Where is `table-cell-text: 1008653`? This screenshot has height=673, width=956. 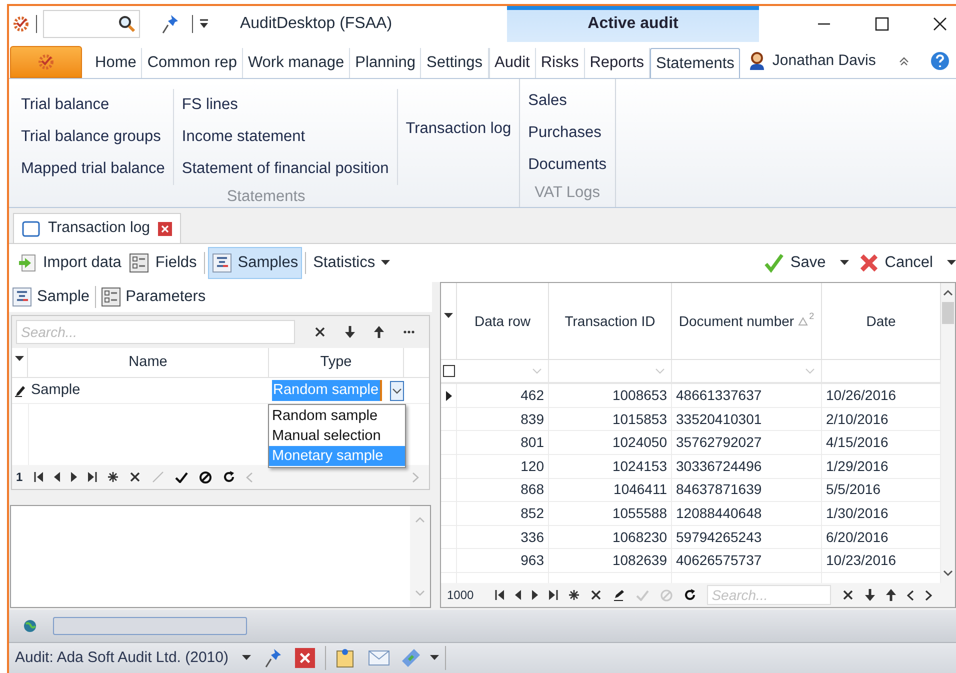 table-cell-text: 1008653 is located at coordinates (639, 396).